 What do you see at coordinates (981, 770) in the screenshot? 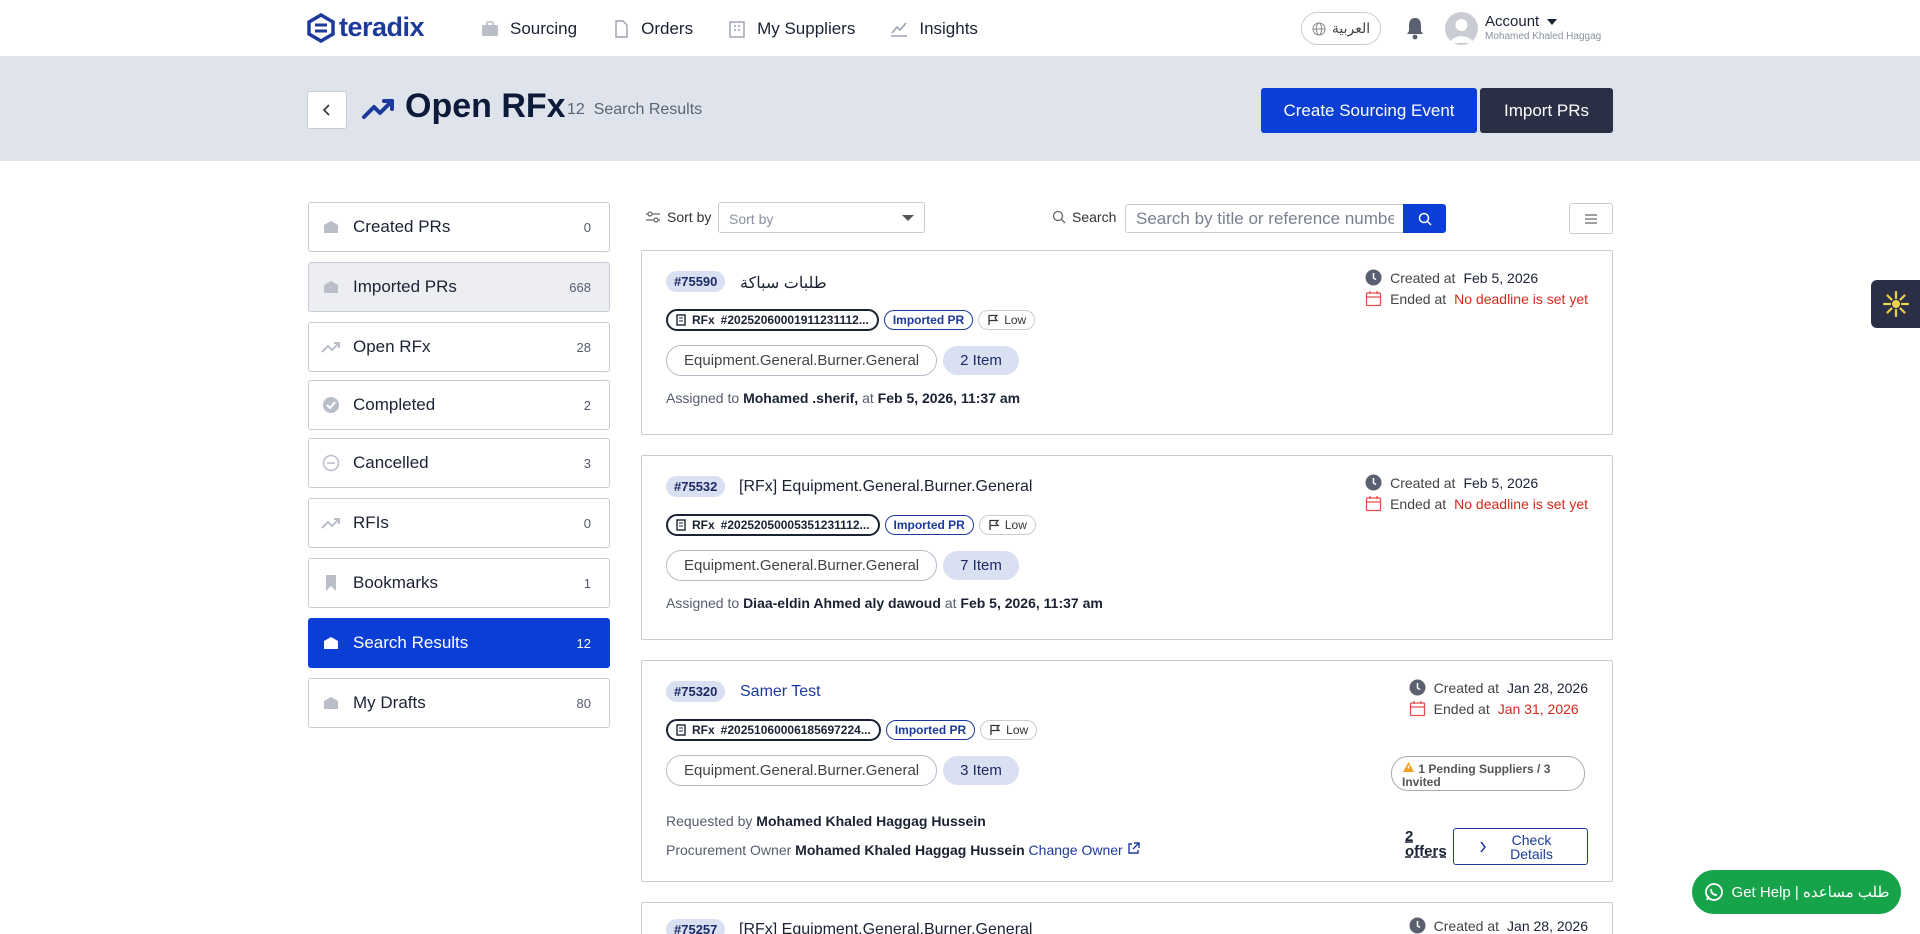
I see `item-count-chip: 3 Item` at bounding box center [981, 770].